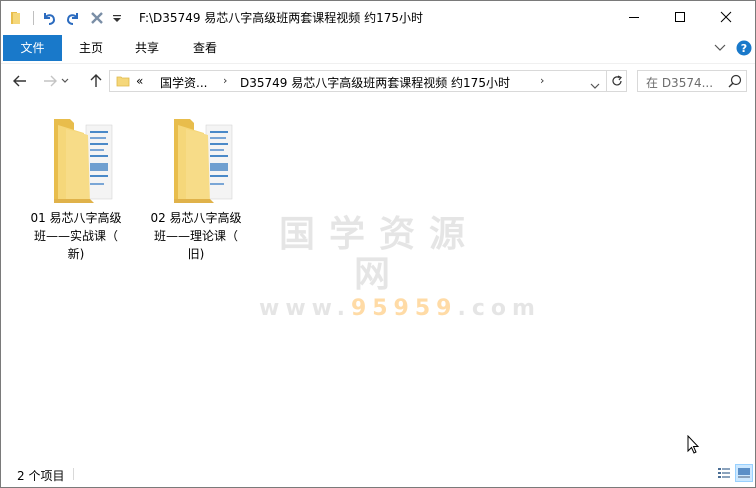 The image size is (756, 488). I want to click on expand-ribbon-button, so click(720, 48).